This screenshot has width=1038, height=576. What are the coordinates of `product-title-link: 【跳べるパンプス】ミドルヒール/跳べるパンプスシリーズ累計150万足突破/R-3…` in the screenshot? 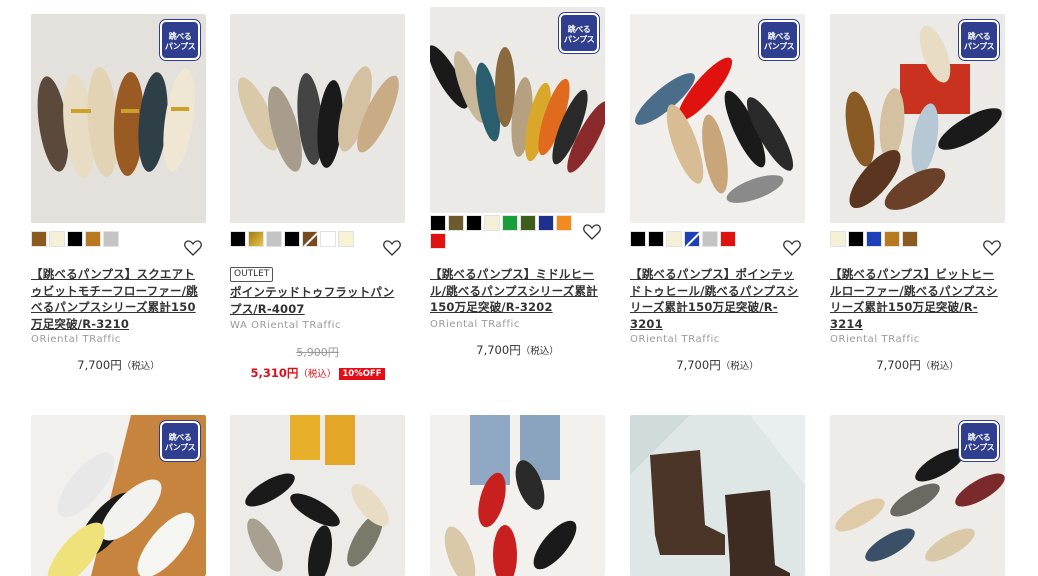 It's located at (517, 291).